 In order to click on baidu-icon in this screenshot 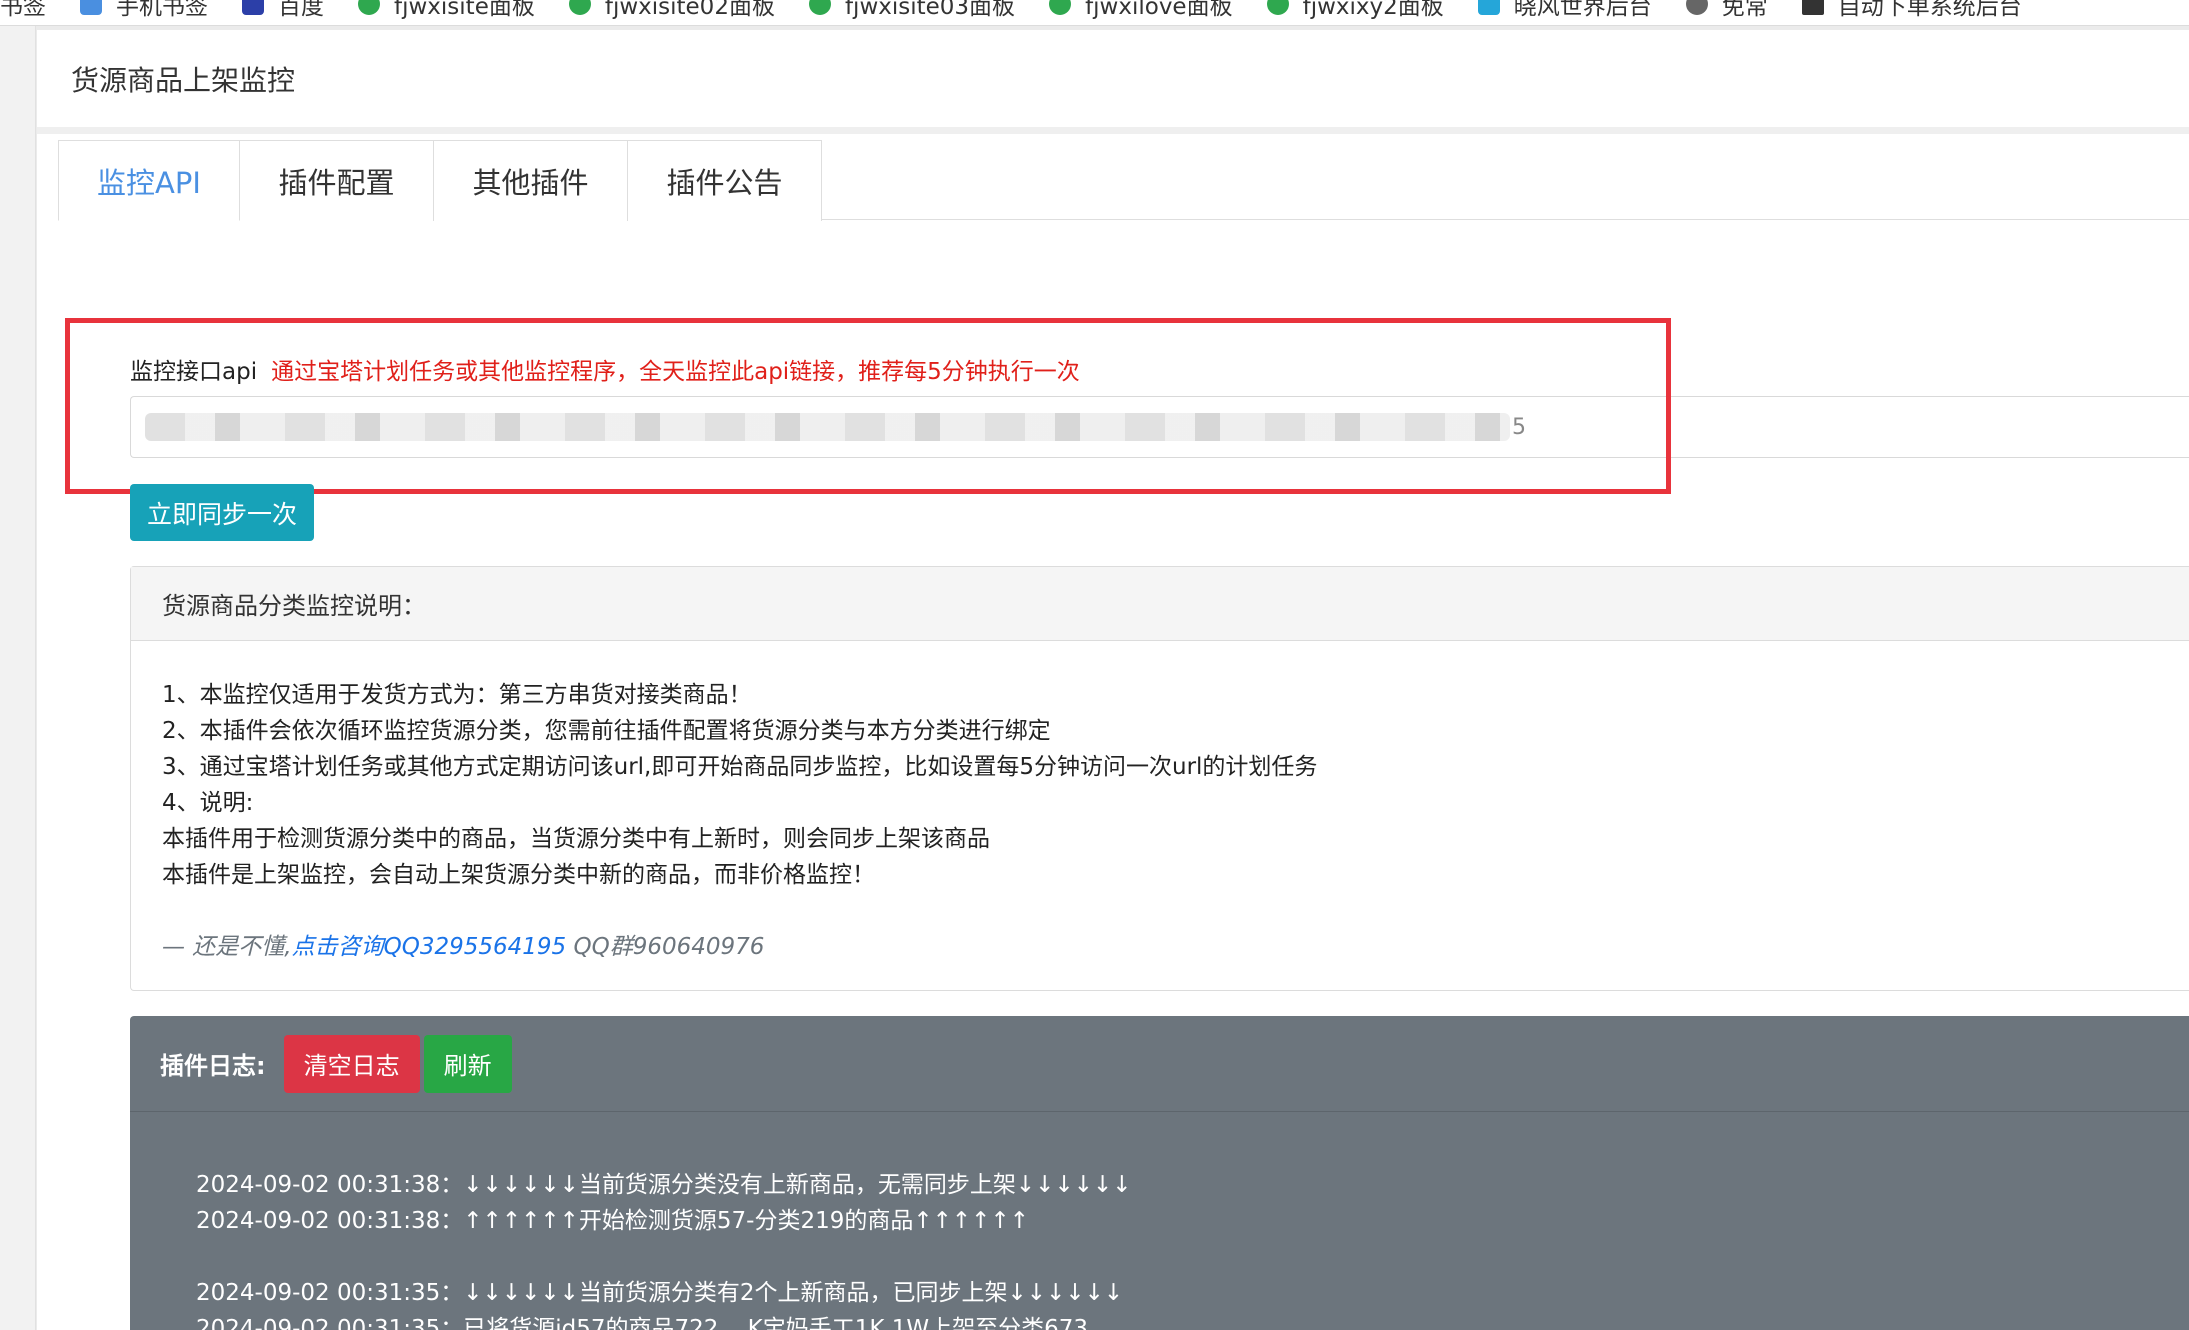, I will do `click(253, 7)`.